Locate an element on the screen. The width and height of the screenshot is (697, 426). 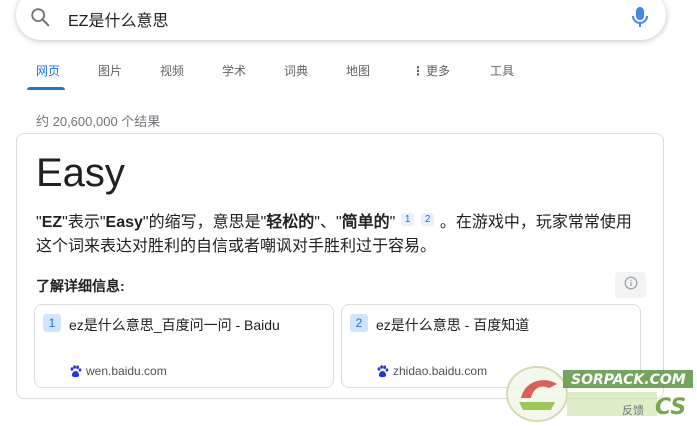
tab-scholar: 学术 is located at coordinates (234, 70).